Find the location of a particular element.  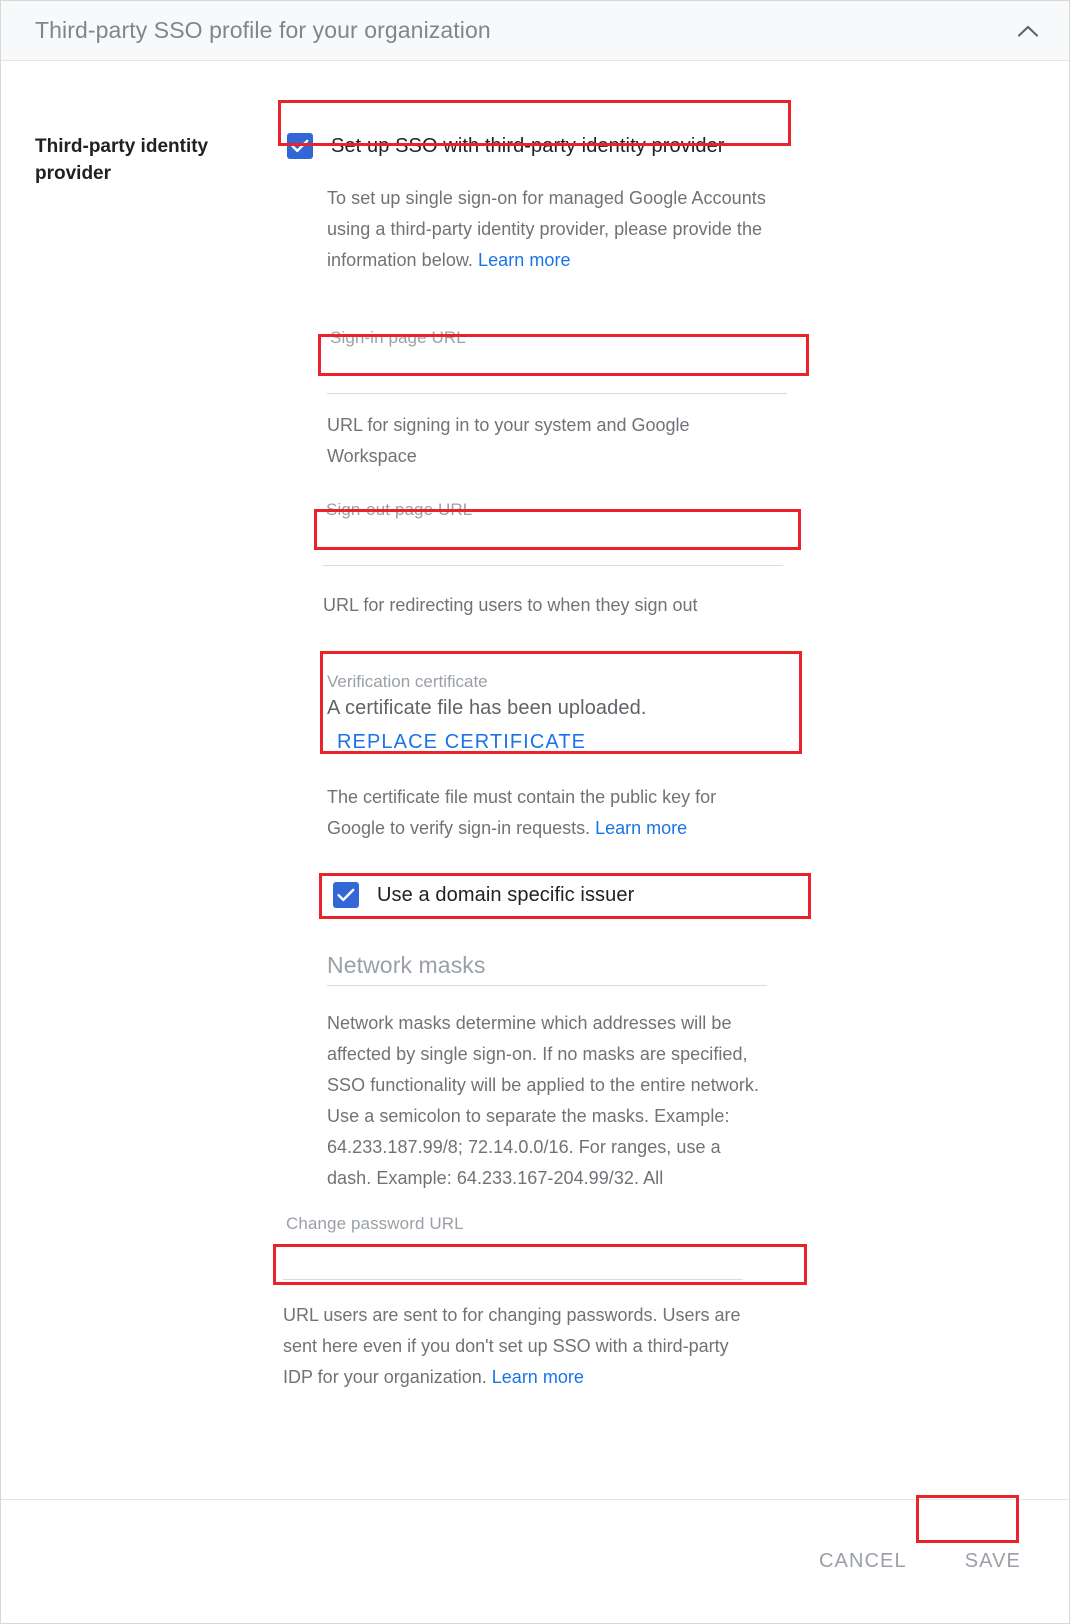

change-password-url-input is located at coordinates (513, 1261).